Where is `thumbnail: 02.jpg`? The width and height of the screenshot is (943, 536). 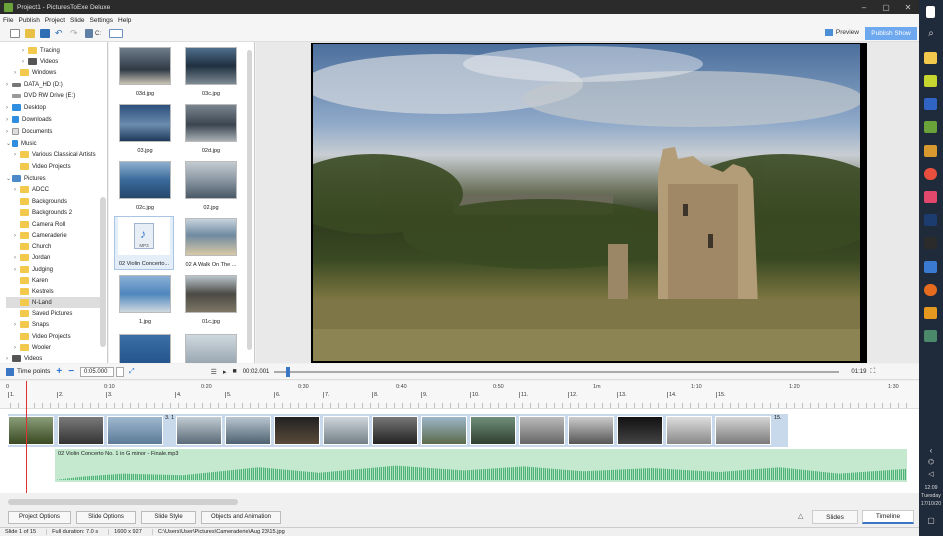 thumbnail: 02.jpg is located at coordinates (211, 186).